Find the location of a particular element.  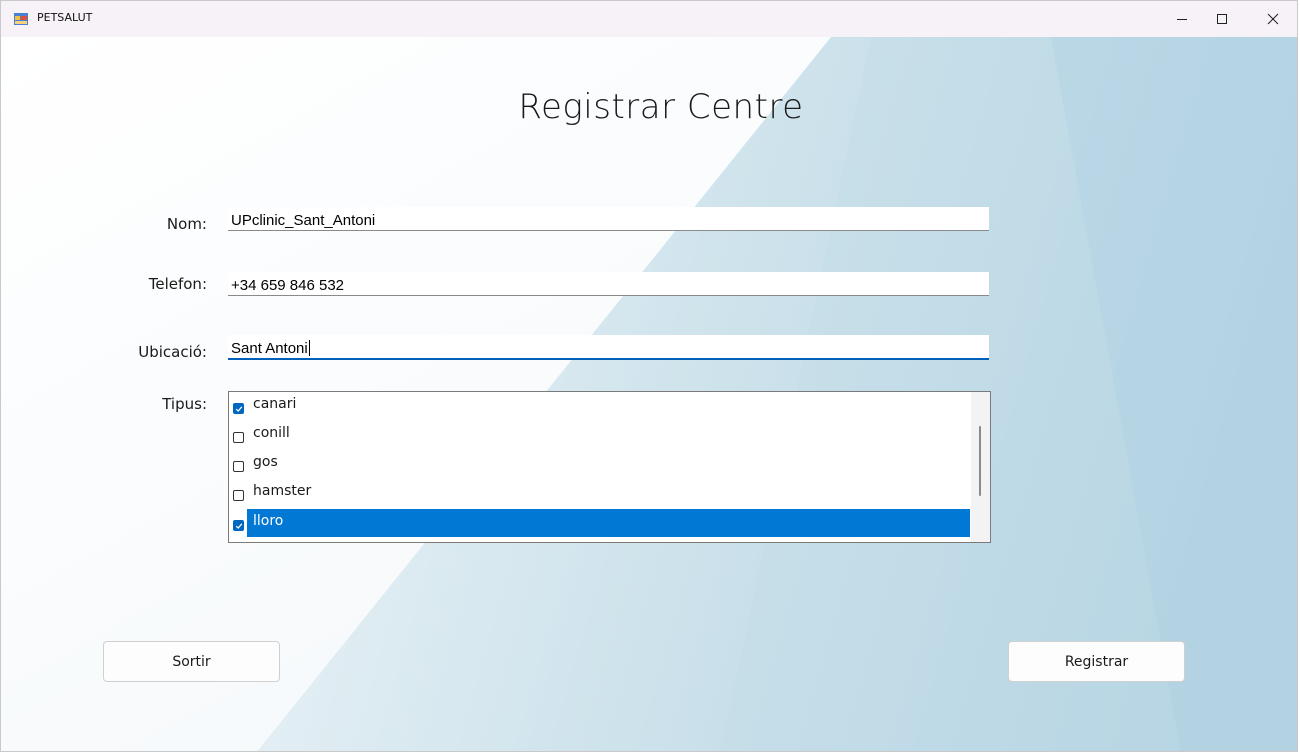

ubicacio-input-value: Sant Antoni is located at coordinates (269, 348).